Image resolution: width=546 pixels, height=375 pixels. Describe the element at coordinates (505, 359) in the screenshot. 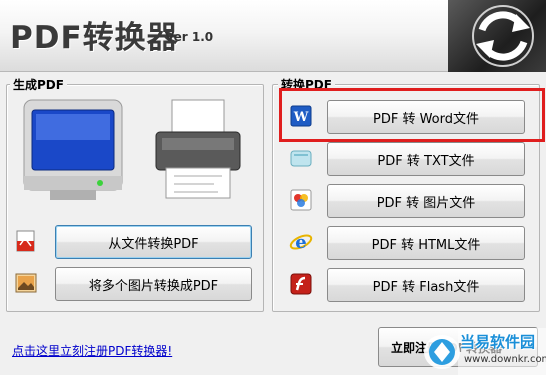

I see `watermark-url: www.downkr.com` at that location.